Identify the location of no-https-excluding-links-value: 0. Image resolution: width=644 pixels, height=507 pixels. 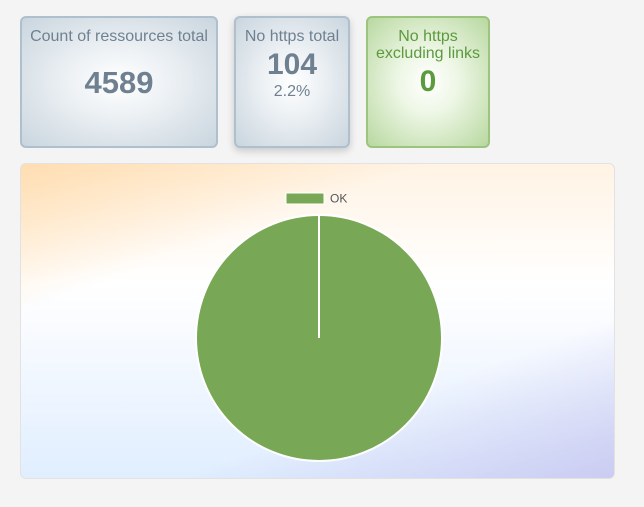
(428, 81).